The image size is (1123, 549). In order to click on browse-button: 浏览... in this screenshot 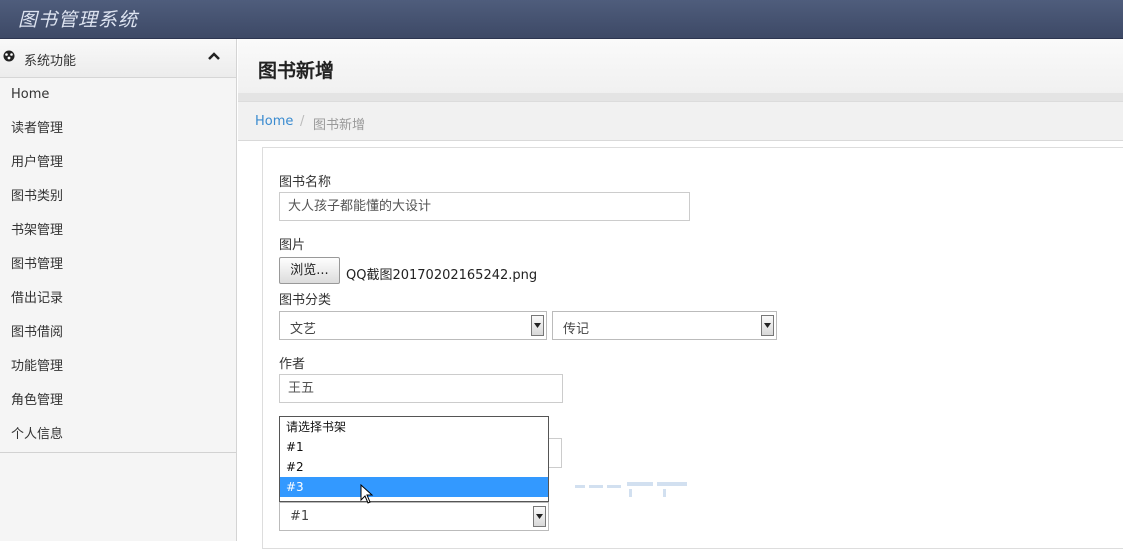, I will do `click(309, 270)`.